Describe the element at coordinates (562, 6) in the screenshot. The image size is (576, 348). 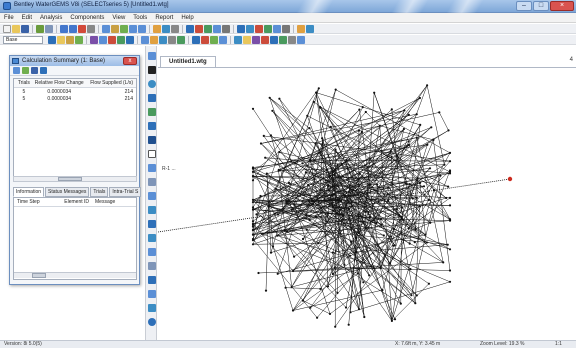
I see `close-button: ×` at that location.